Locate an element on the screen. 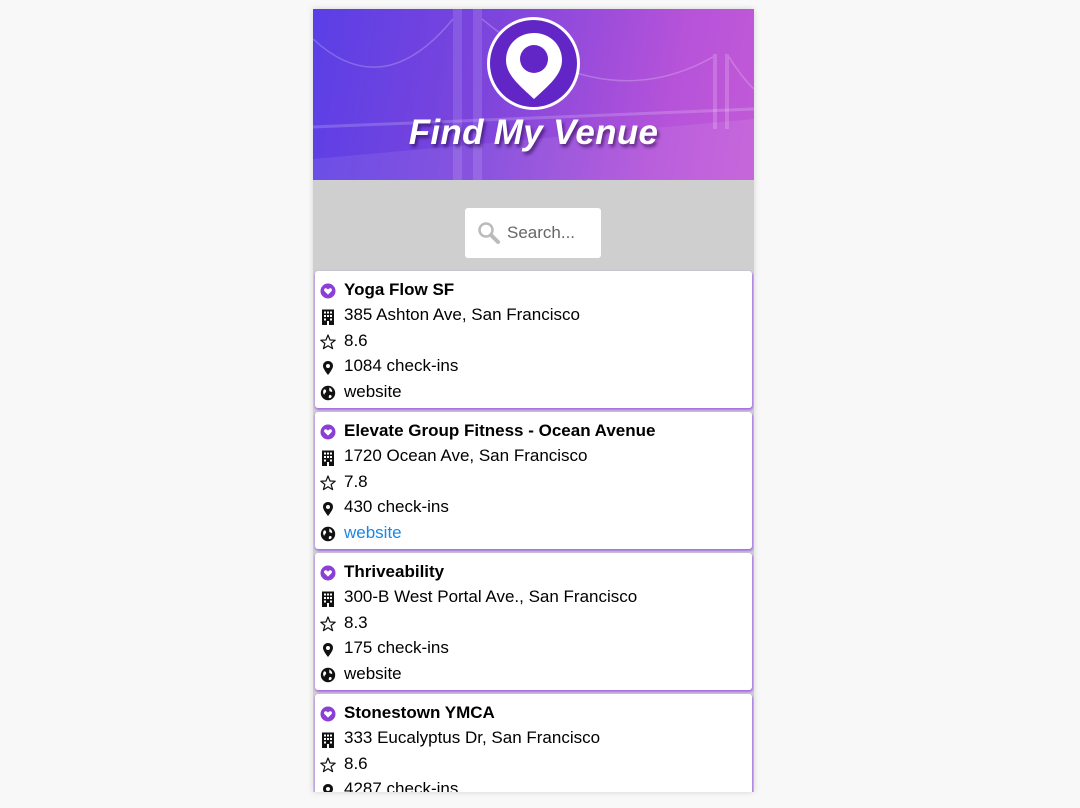 The height and width of the screenshot is (808, 1080). venue-name-row: Stonestown YMCA is located at coordinates (536, 713).